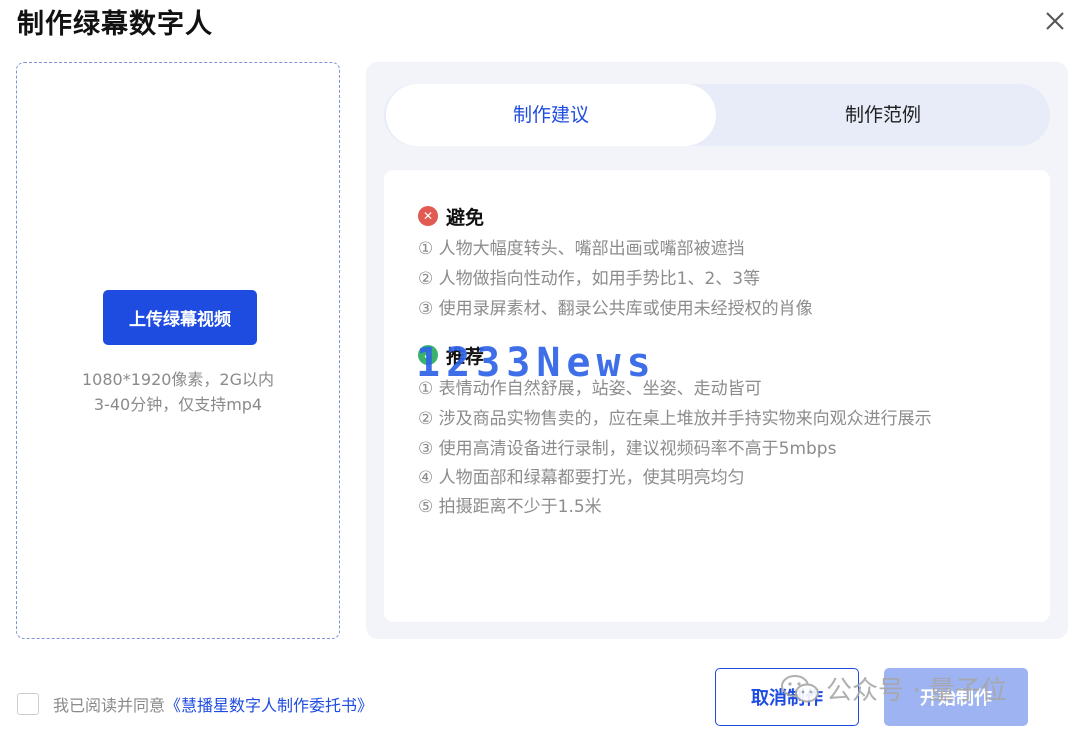 This screenshot has height=733, width=1080. What do you see at coordinates (627, 449) in the screenshot?
I see `recommend-item: ③ 使用高清设备进行录制，建议视频码率不高于5mbps` at bounding box center [627, 449].